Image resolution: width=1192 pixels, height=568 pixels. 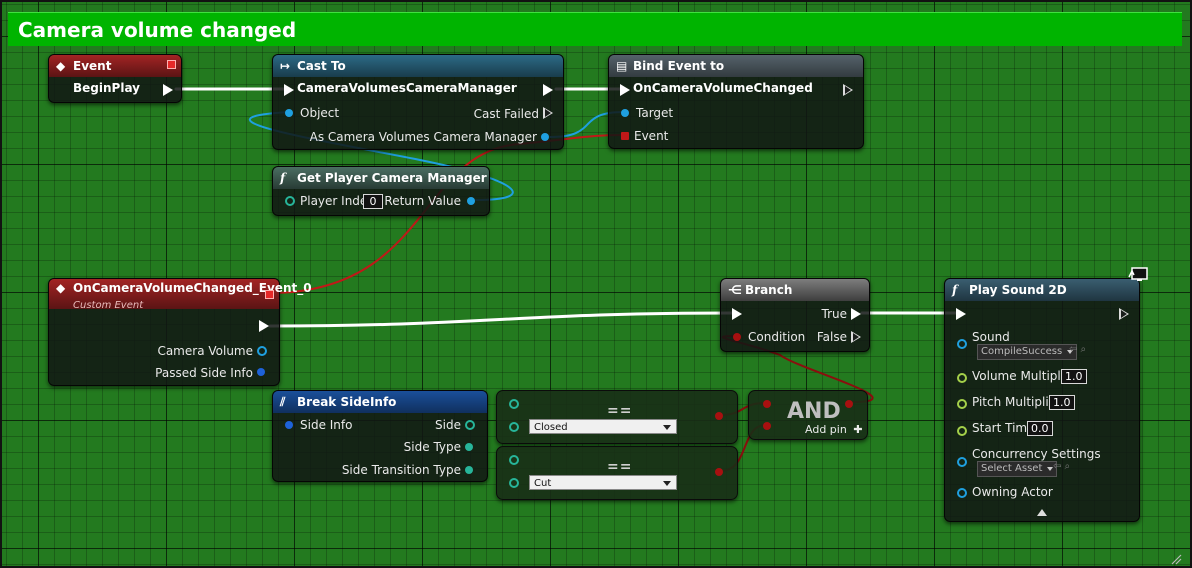 What do you see at coordinates (548, 113) in the screenshot?
I see `cast-failed-pin` at bounding box center [548, 113].